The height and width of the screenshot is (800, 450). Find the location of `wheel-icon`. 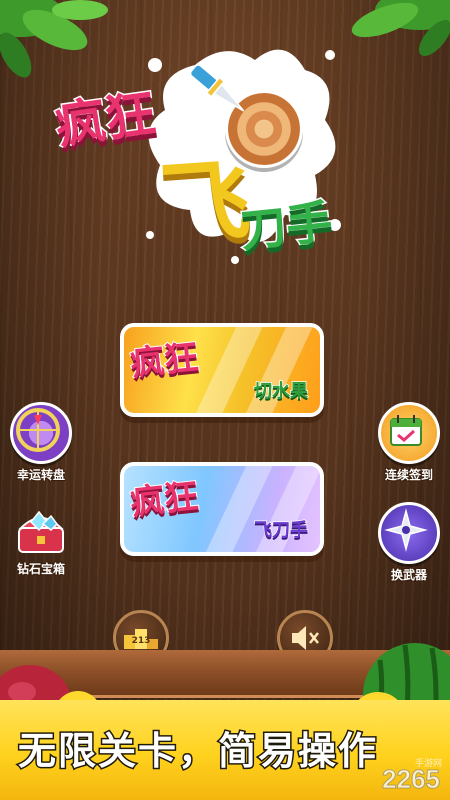

wheel-icon is located at coordinates (41, 433).